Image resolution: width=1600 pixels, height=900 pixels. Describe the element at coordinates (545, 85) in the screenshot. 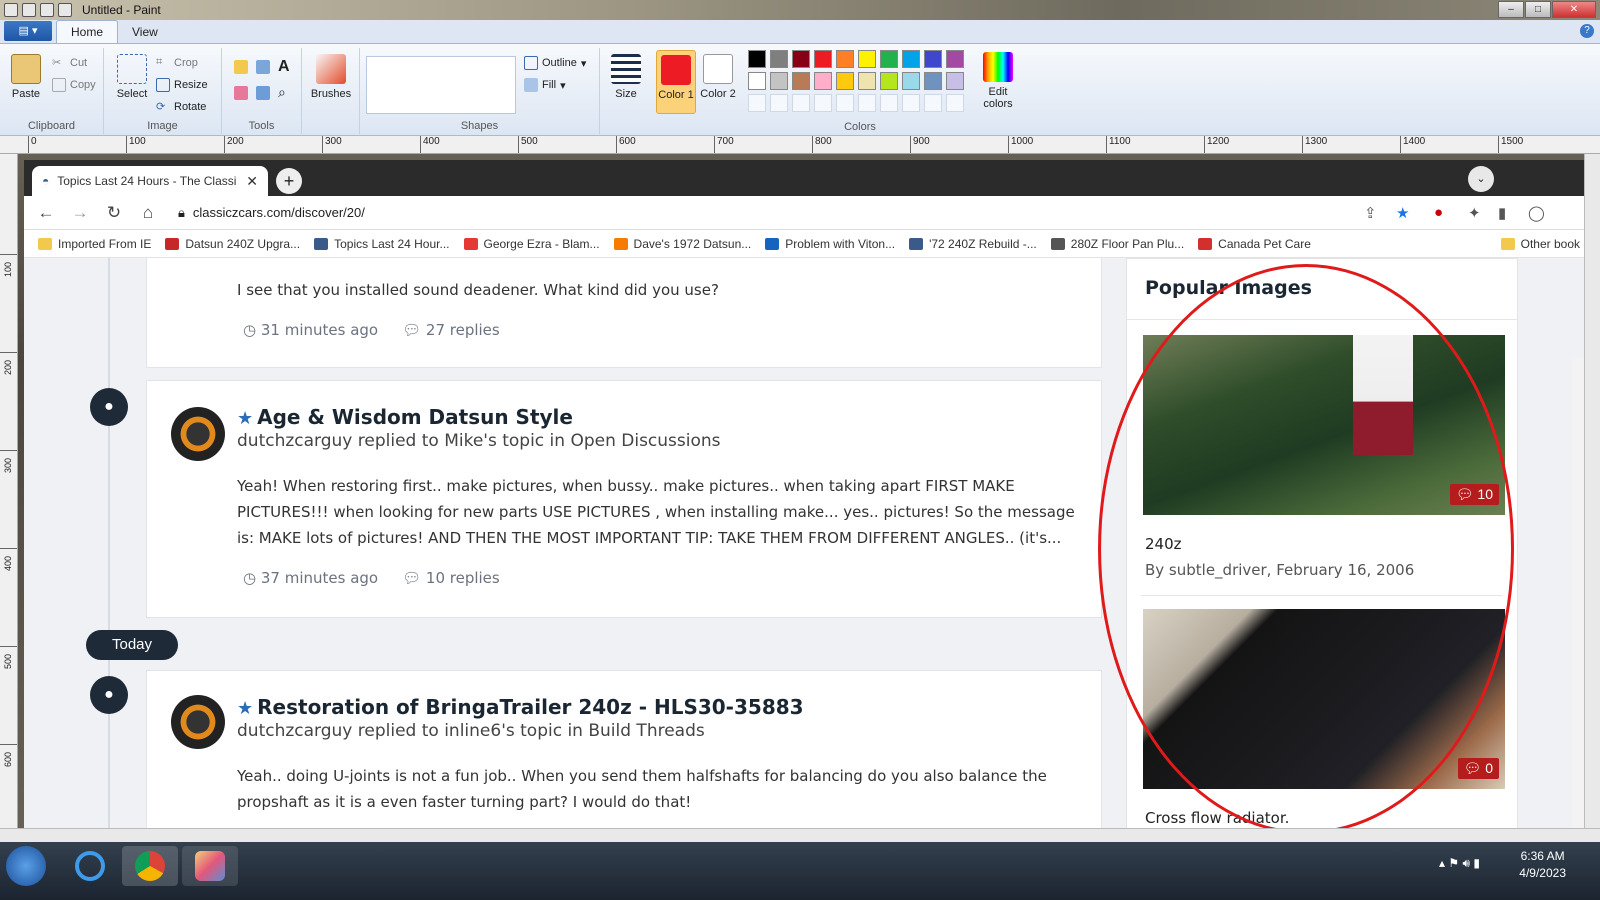

I see `fill-button: Fill ▾` at that location.